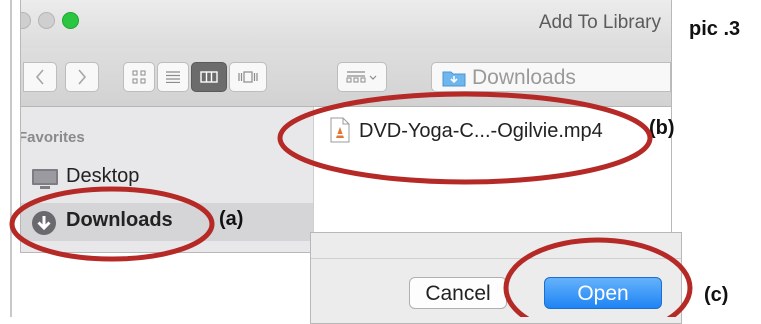 The image size is (761, 324). I want to click on highlight-ellipse-downloads, so click(112, 224).